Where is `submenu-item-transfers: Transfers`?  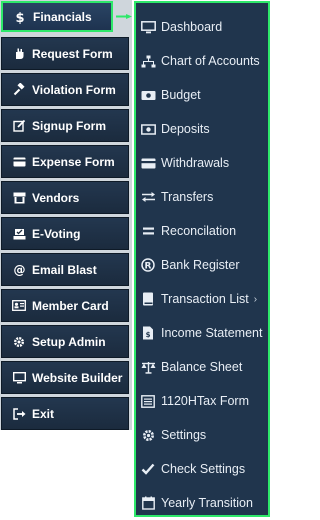 submenu-item-transfers: Transfers is located at coordinates (203, 197).